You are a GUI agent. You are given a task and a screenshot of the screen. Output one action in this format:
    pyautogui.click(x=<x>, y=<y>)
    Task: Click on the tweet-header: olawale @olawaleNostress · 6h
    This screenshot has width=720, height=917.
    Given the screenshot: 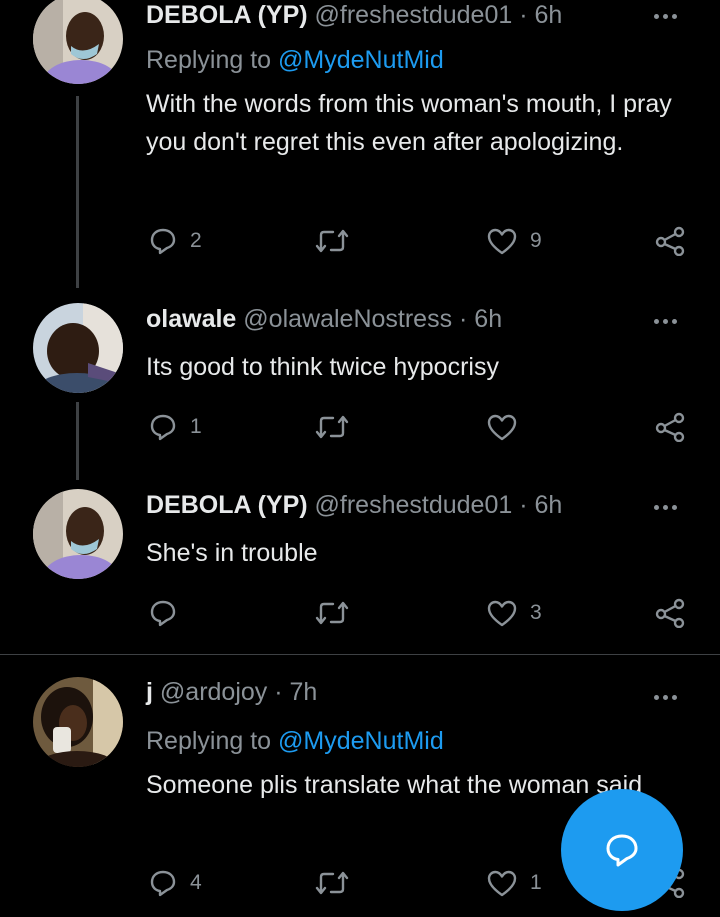 What is the action you would take?
    pyautogui.click(x=324, y=319)
    